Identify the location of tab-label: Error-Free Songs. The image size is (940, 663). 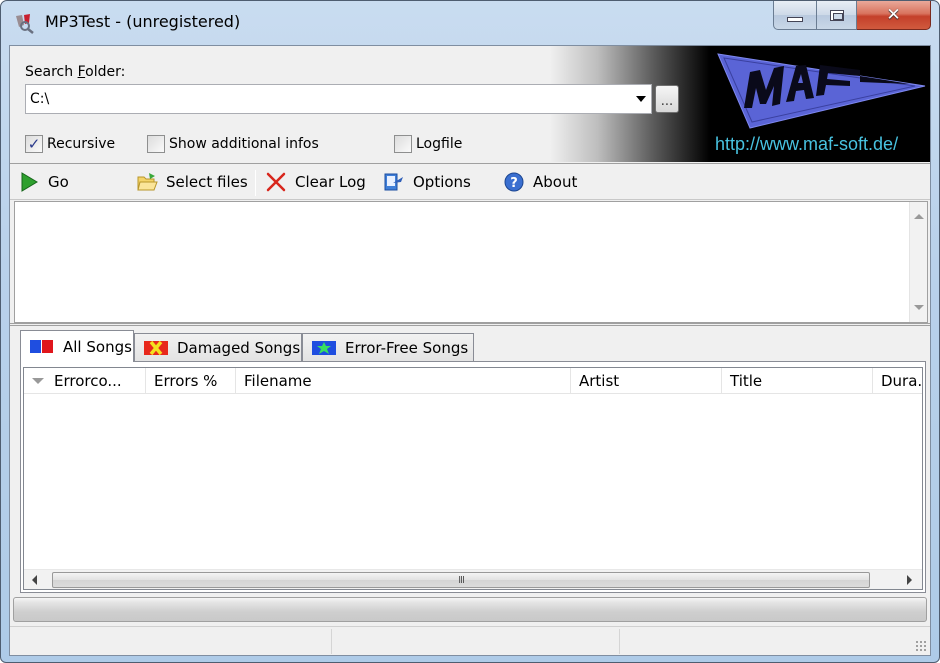
(407, 347).